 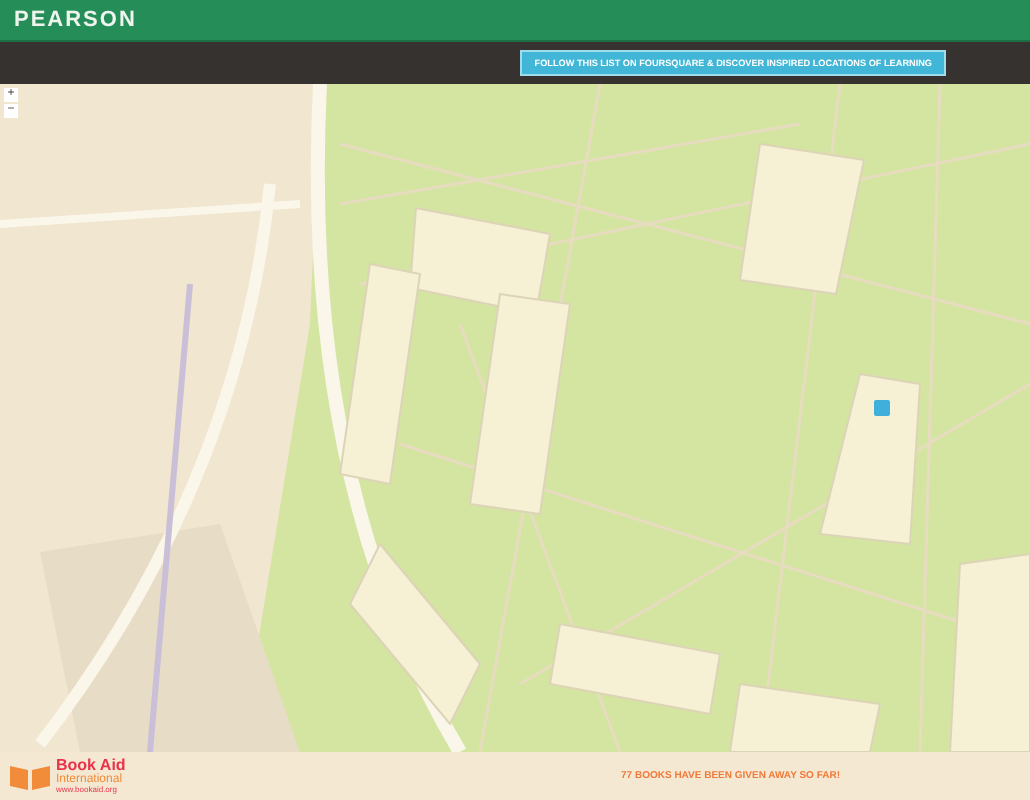 What do you see at coordinates (30, 776) in the screenshot?
I see `open-book-icon` at bounding box center [30, 776].